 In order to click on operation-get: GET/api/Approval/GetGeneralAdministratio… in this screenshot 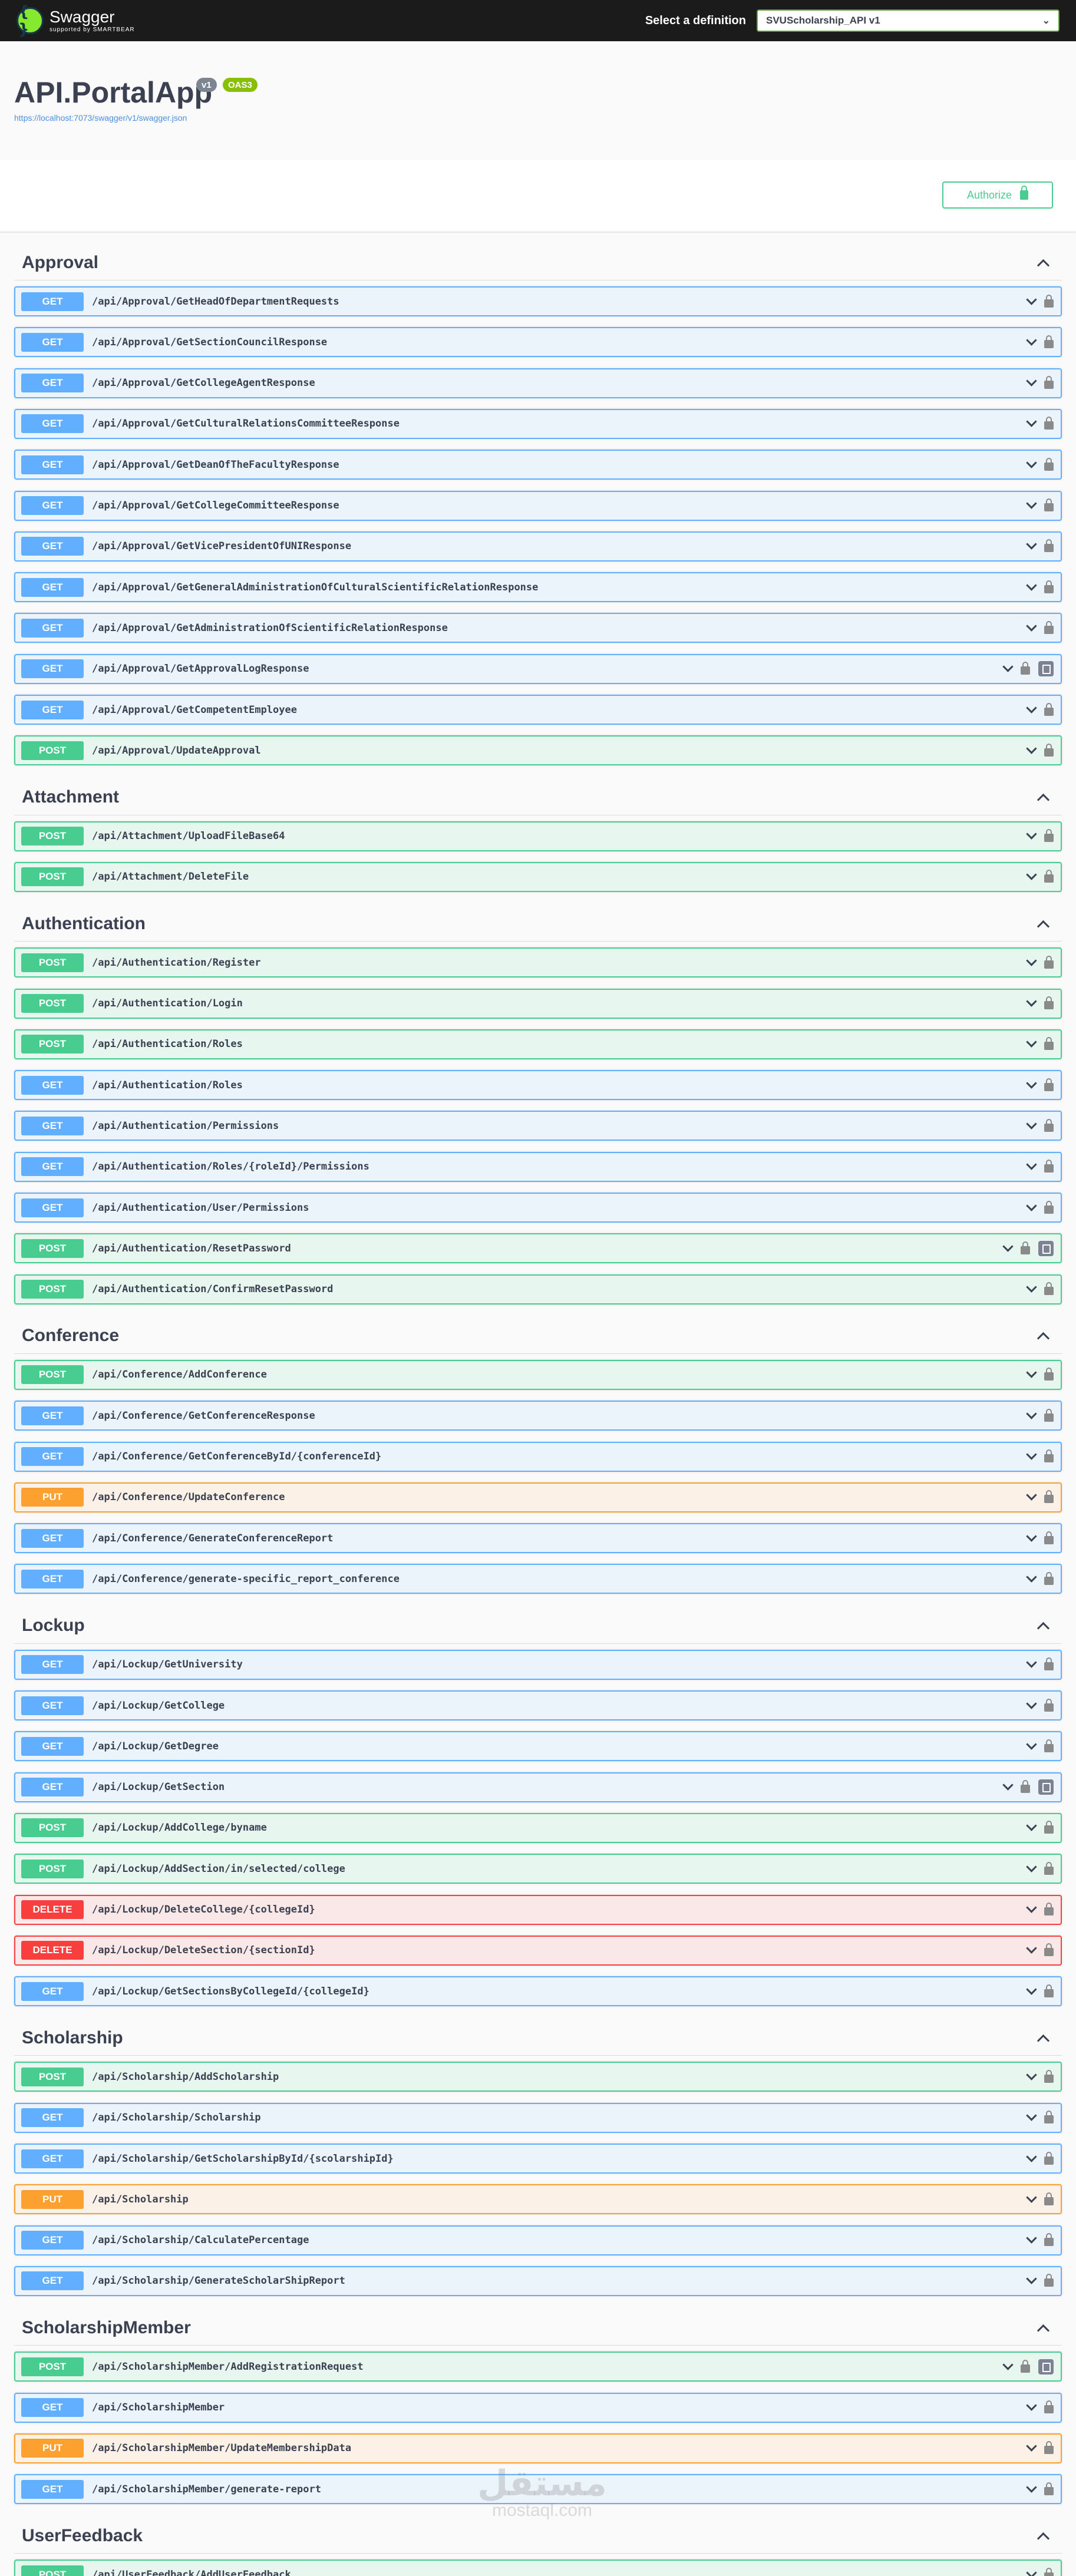, I will do `click(538, 587)`.